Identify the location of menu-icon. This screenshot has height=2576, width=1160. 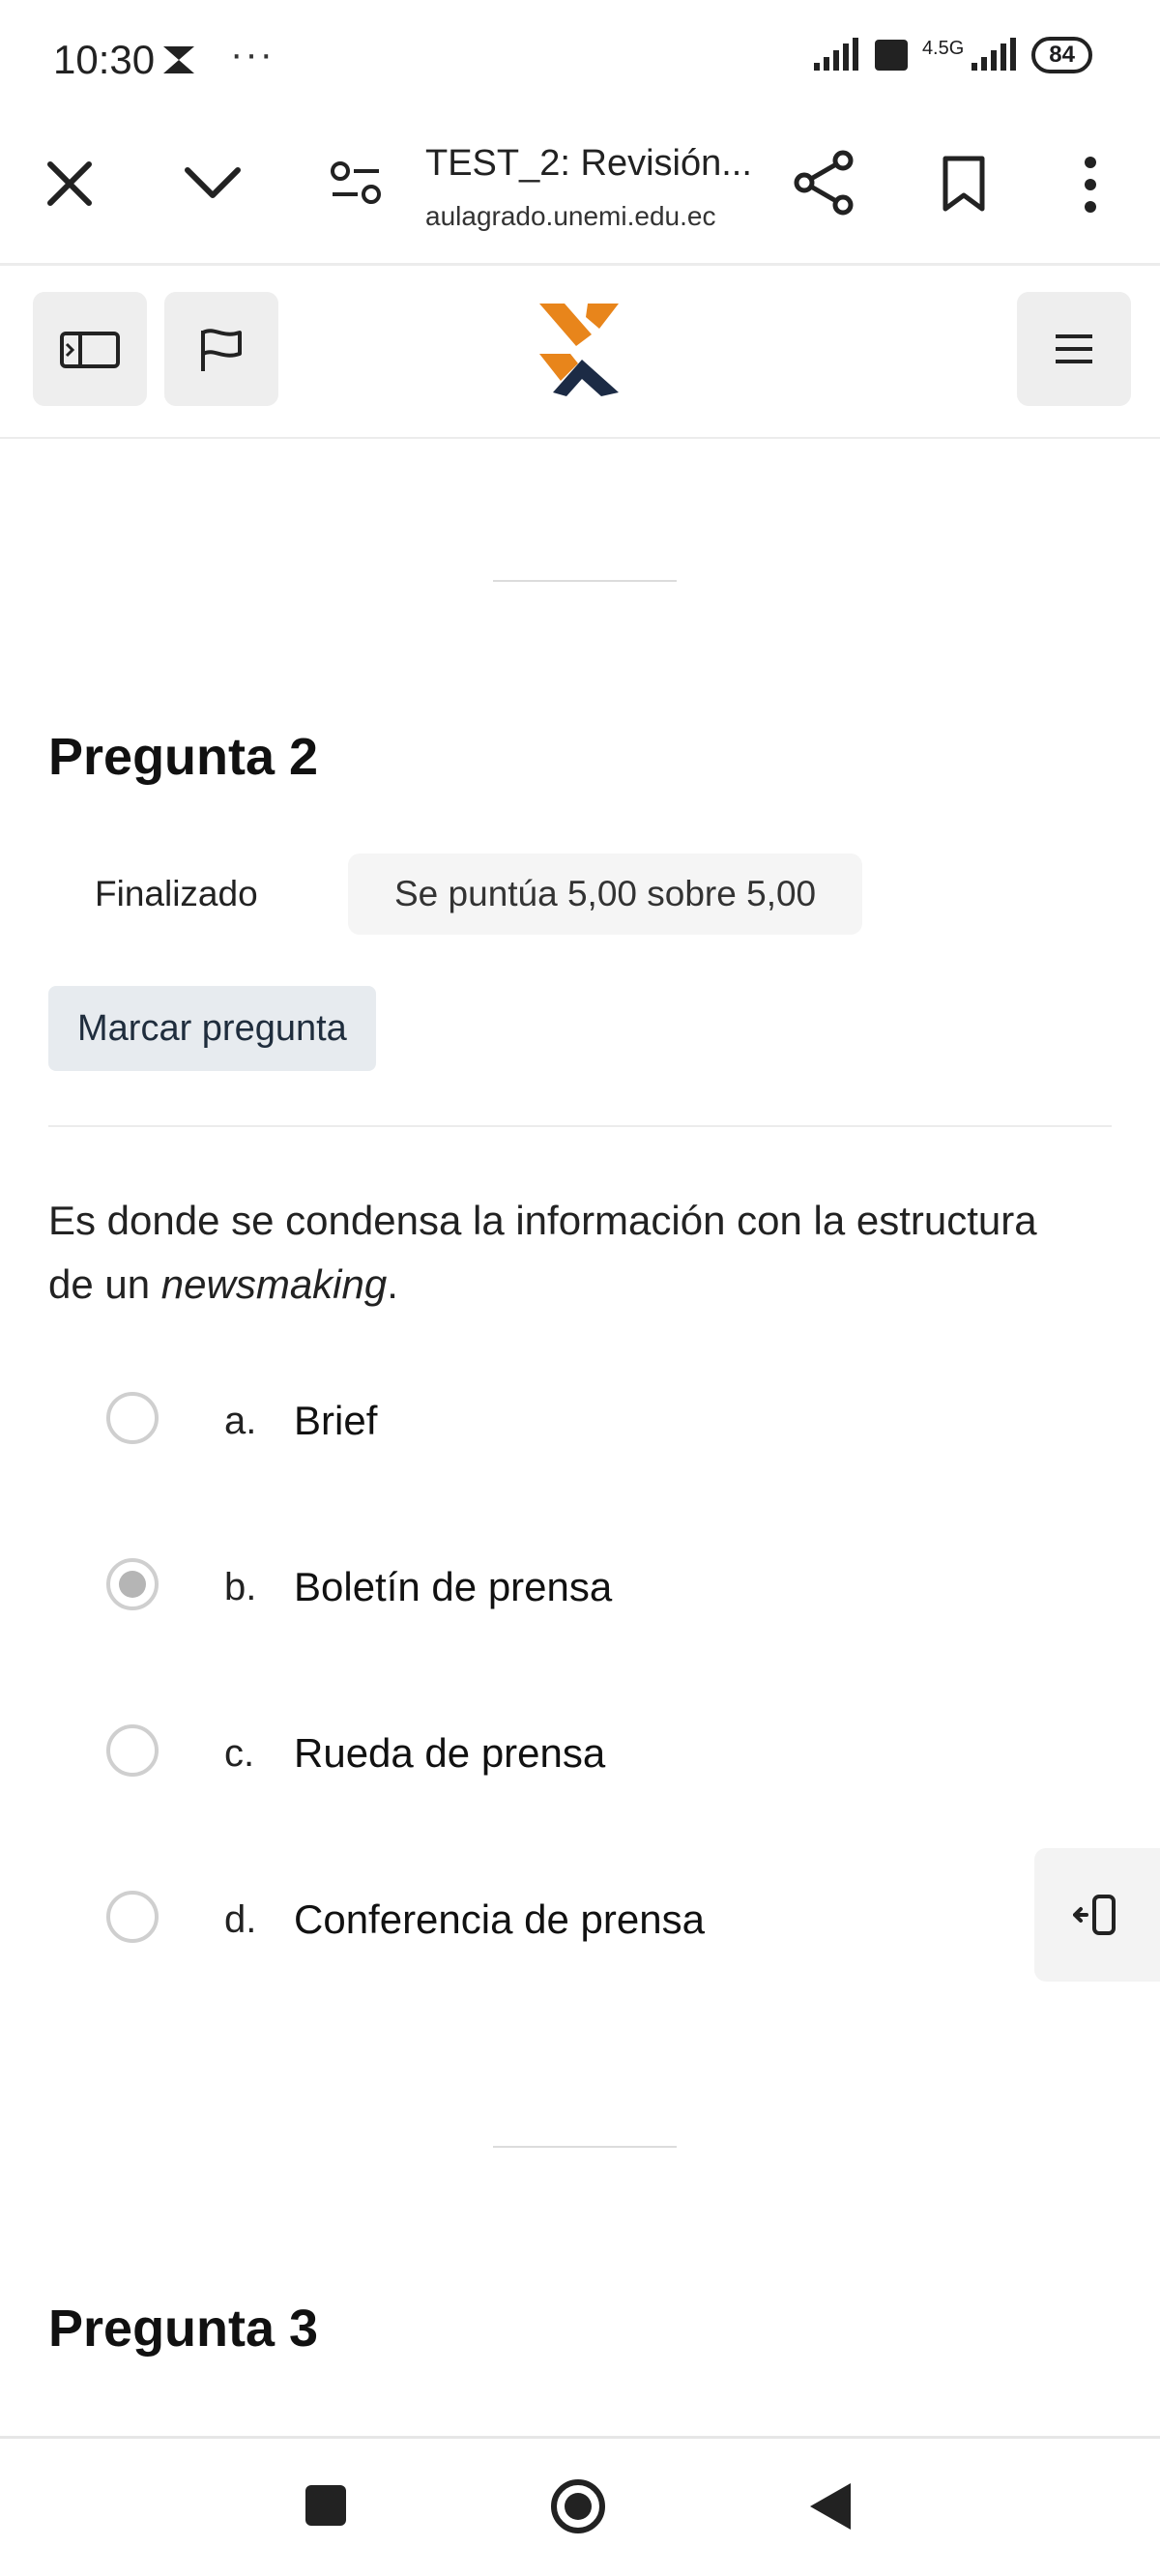
(1074, 348).